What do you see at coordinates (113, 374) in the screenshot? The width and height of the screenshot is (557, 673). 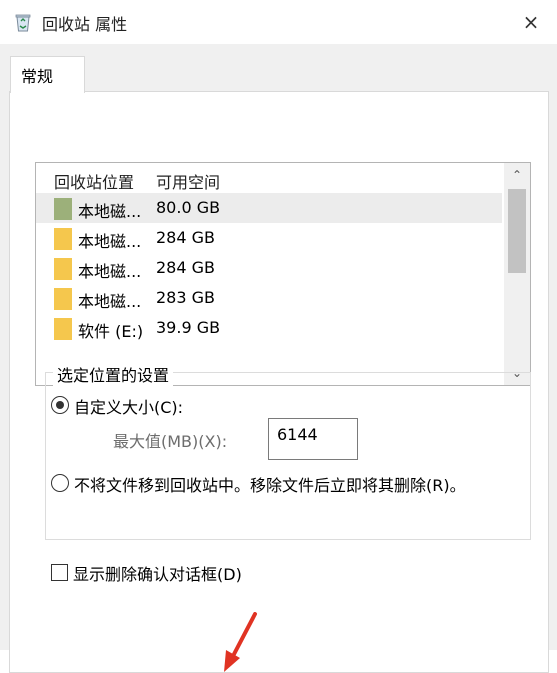 I see `settings-group-title: 选定位置的设置` at bounding box center [113, 374].